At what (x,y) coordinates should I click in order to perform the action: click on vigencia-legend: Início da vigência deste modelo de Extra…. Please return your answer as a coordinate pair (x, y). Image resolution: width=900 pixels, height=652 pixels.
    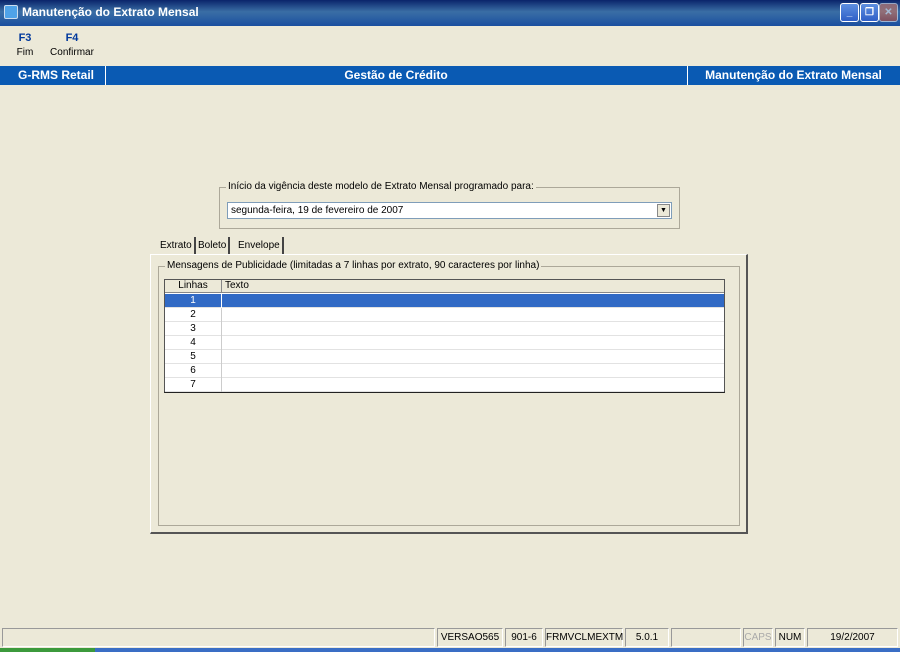
    Looking at the image, I should click on (381, 186).